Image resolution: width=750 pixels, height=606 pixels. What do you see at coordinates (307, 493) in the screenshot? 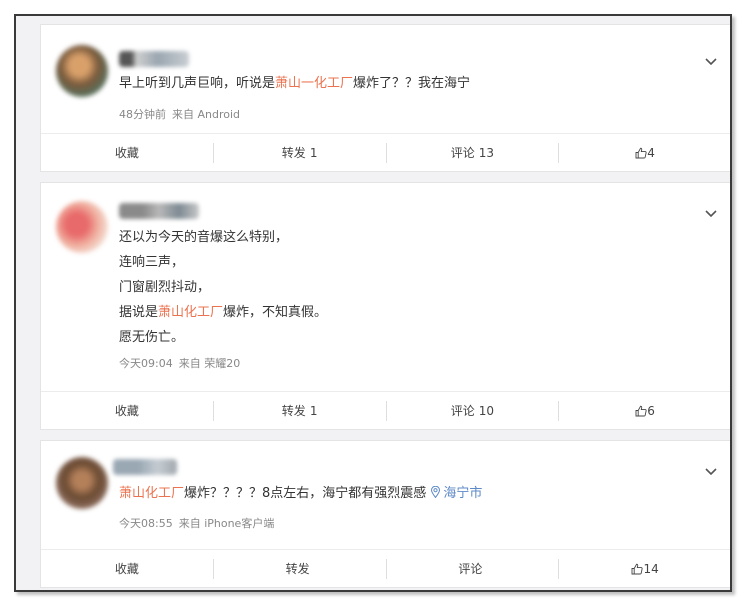
I see `content-text: 爆炸？？？？8点左右，海宁都有强烈震感` at bounding box center [307, 493].